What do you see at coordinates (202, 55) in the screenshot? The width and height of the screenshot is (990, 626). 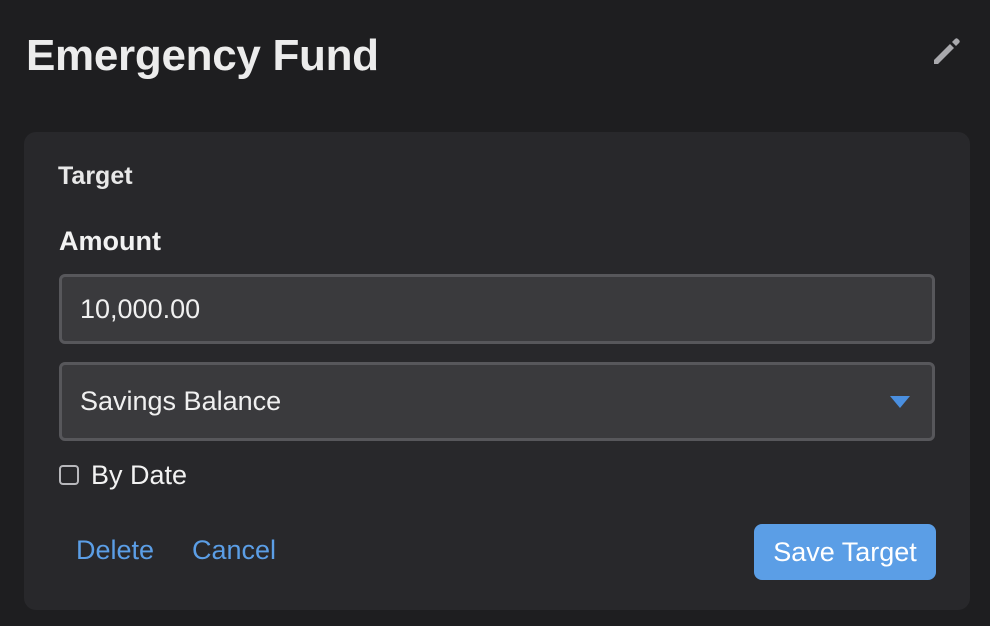 I see `page-title: Emergency Fund` at bounding box center [202, 55].